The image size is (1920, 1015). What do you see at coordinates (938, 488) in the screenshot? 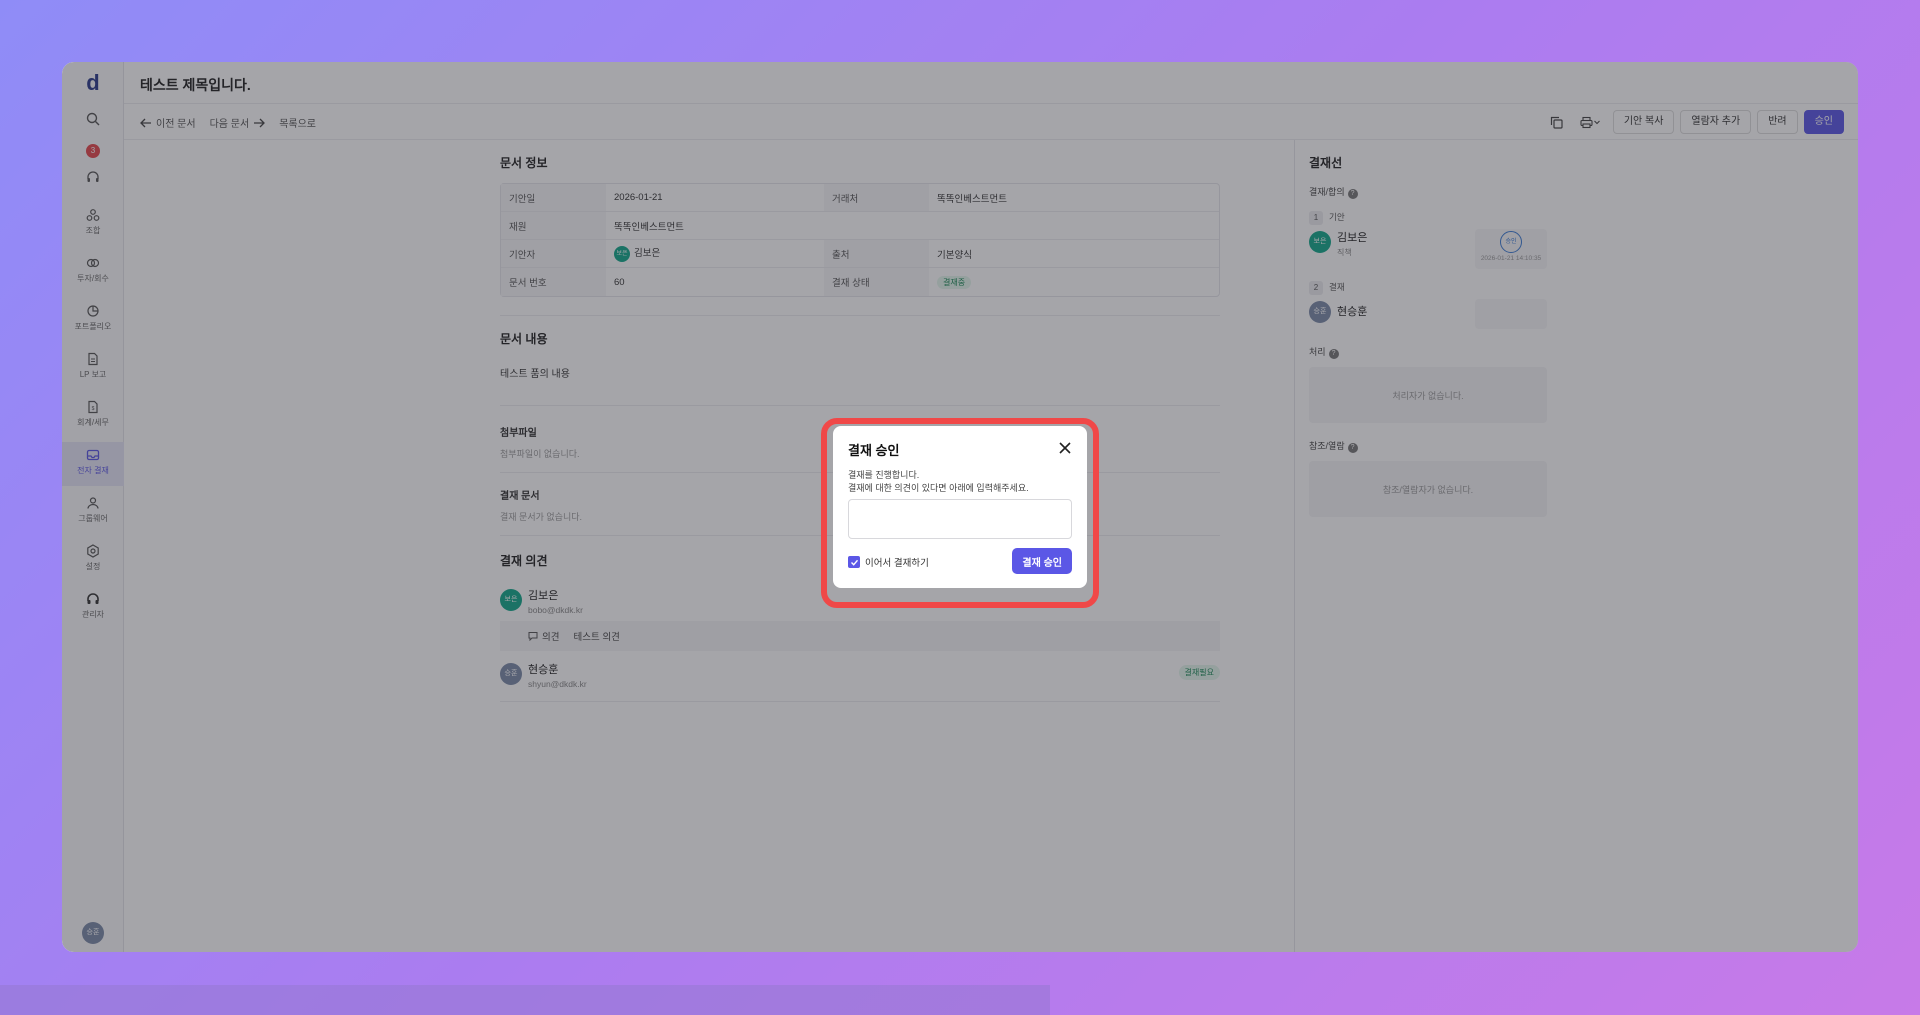
I see `modal-desc-line: 결재에 대한 의견이 있다면 아래에 입력해주세요.` at bounding box center [938, 488].